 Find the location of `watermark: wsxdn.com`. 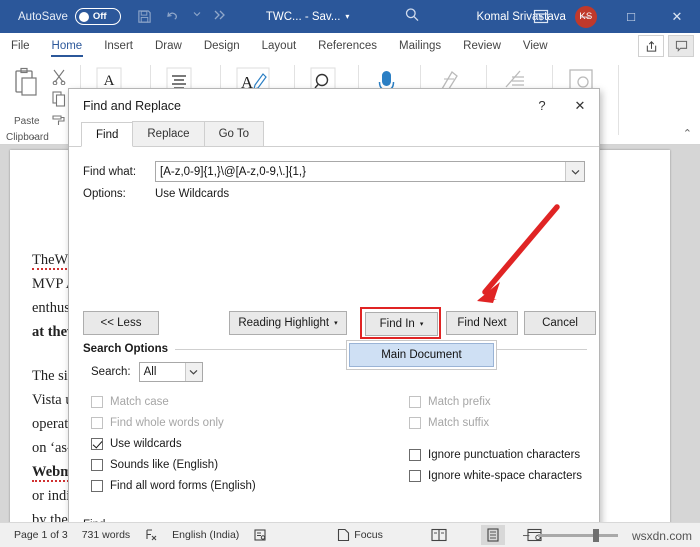

watermark: wsxdn.com is located at coordinates (661, 535).